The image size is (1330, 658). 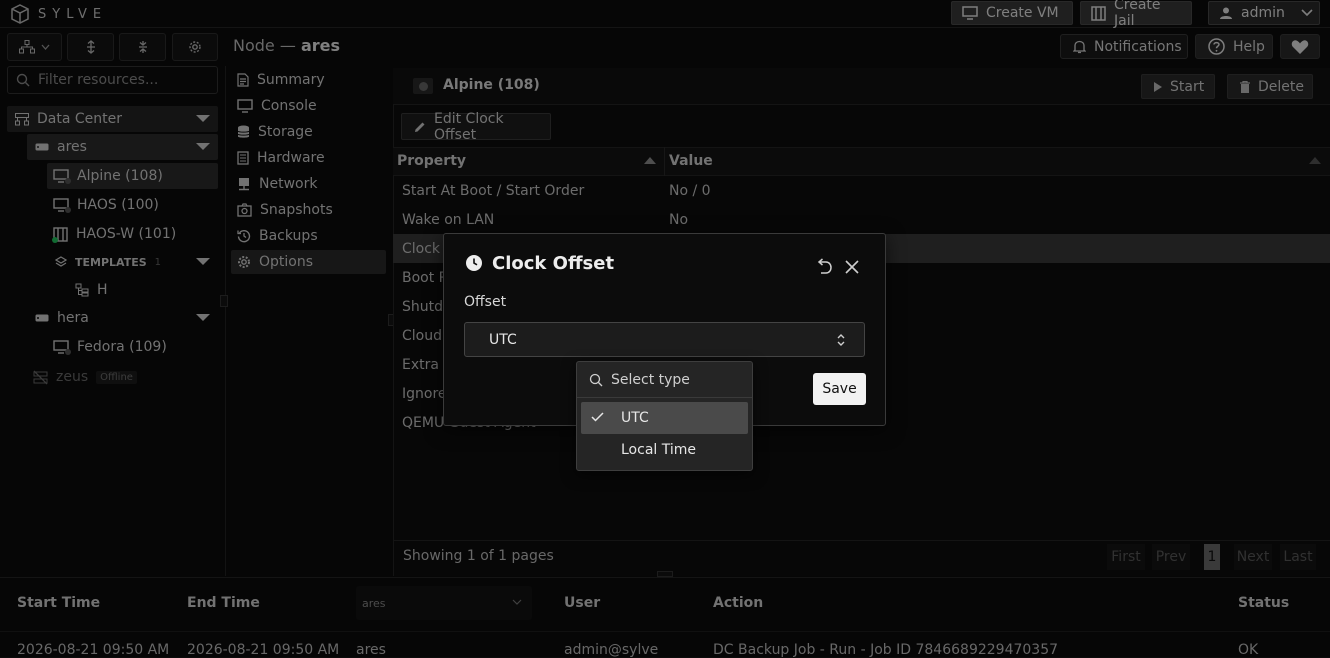 I want to click on reset-button, so click(x=824, y=266).